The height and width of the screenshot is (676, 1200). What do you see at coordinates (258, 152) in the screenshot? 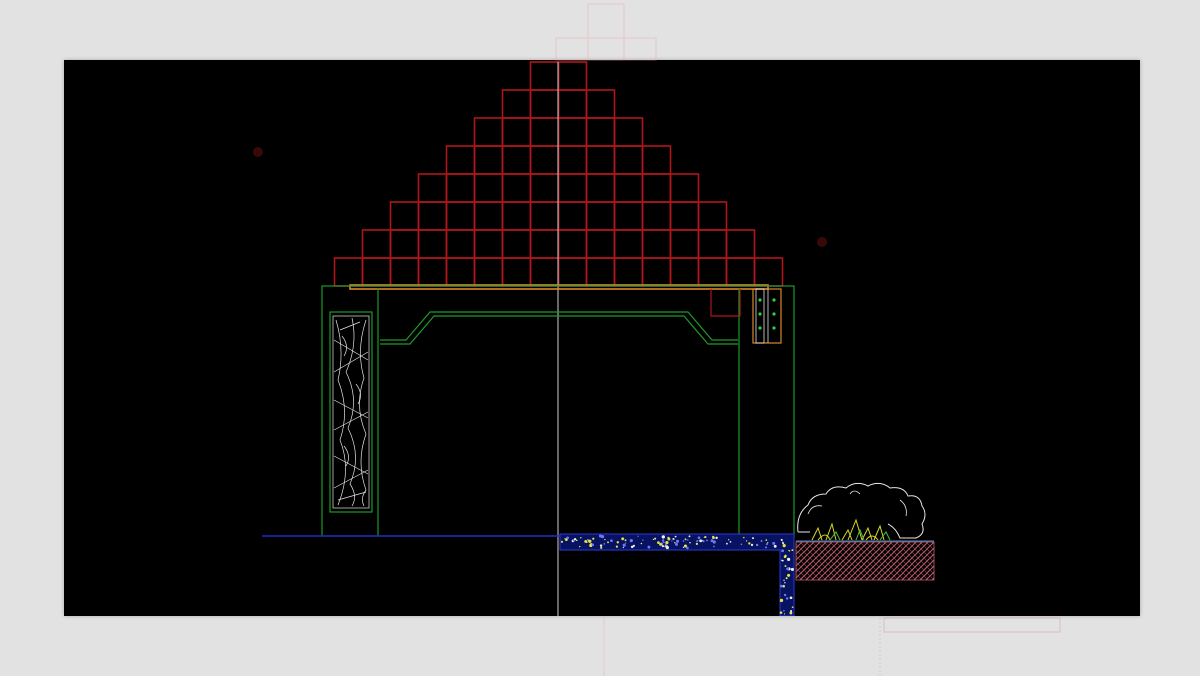
I see `stray-mark` at bounding box center [258, 152].